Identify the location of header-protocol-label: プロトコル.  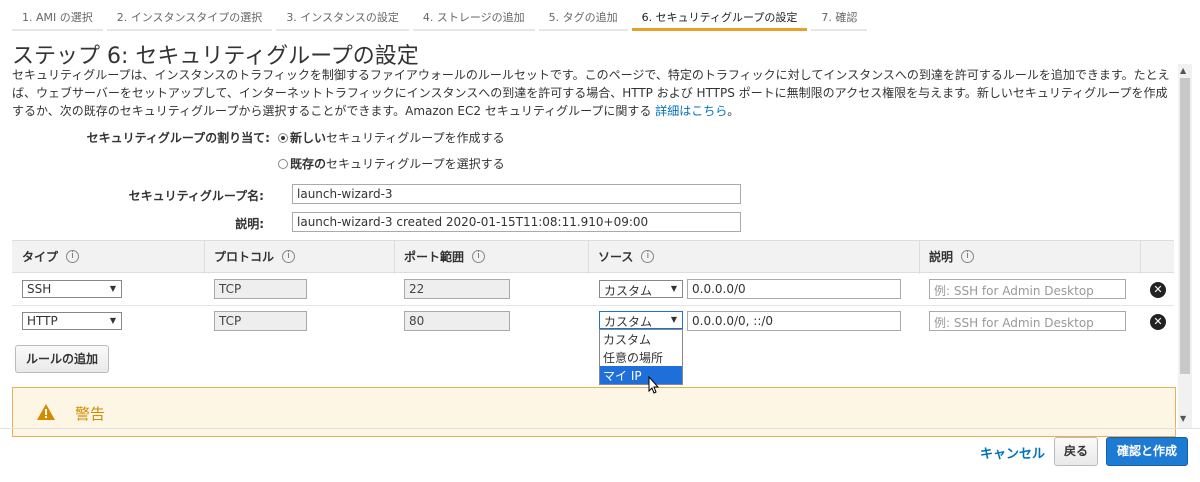
(244, 257).